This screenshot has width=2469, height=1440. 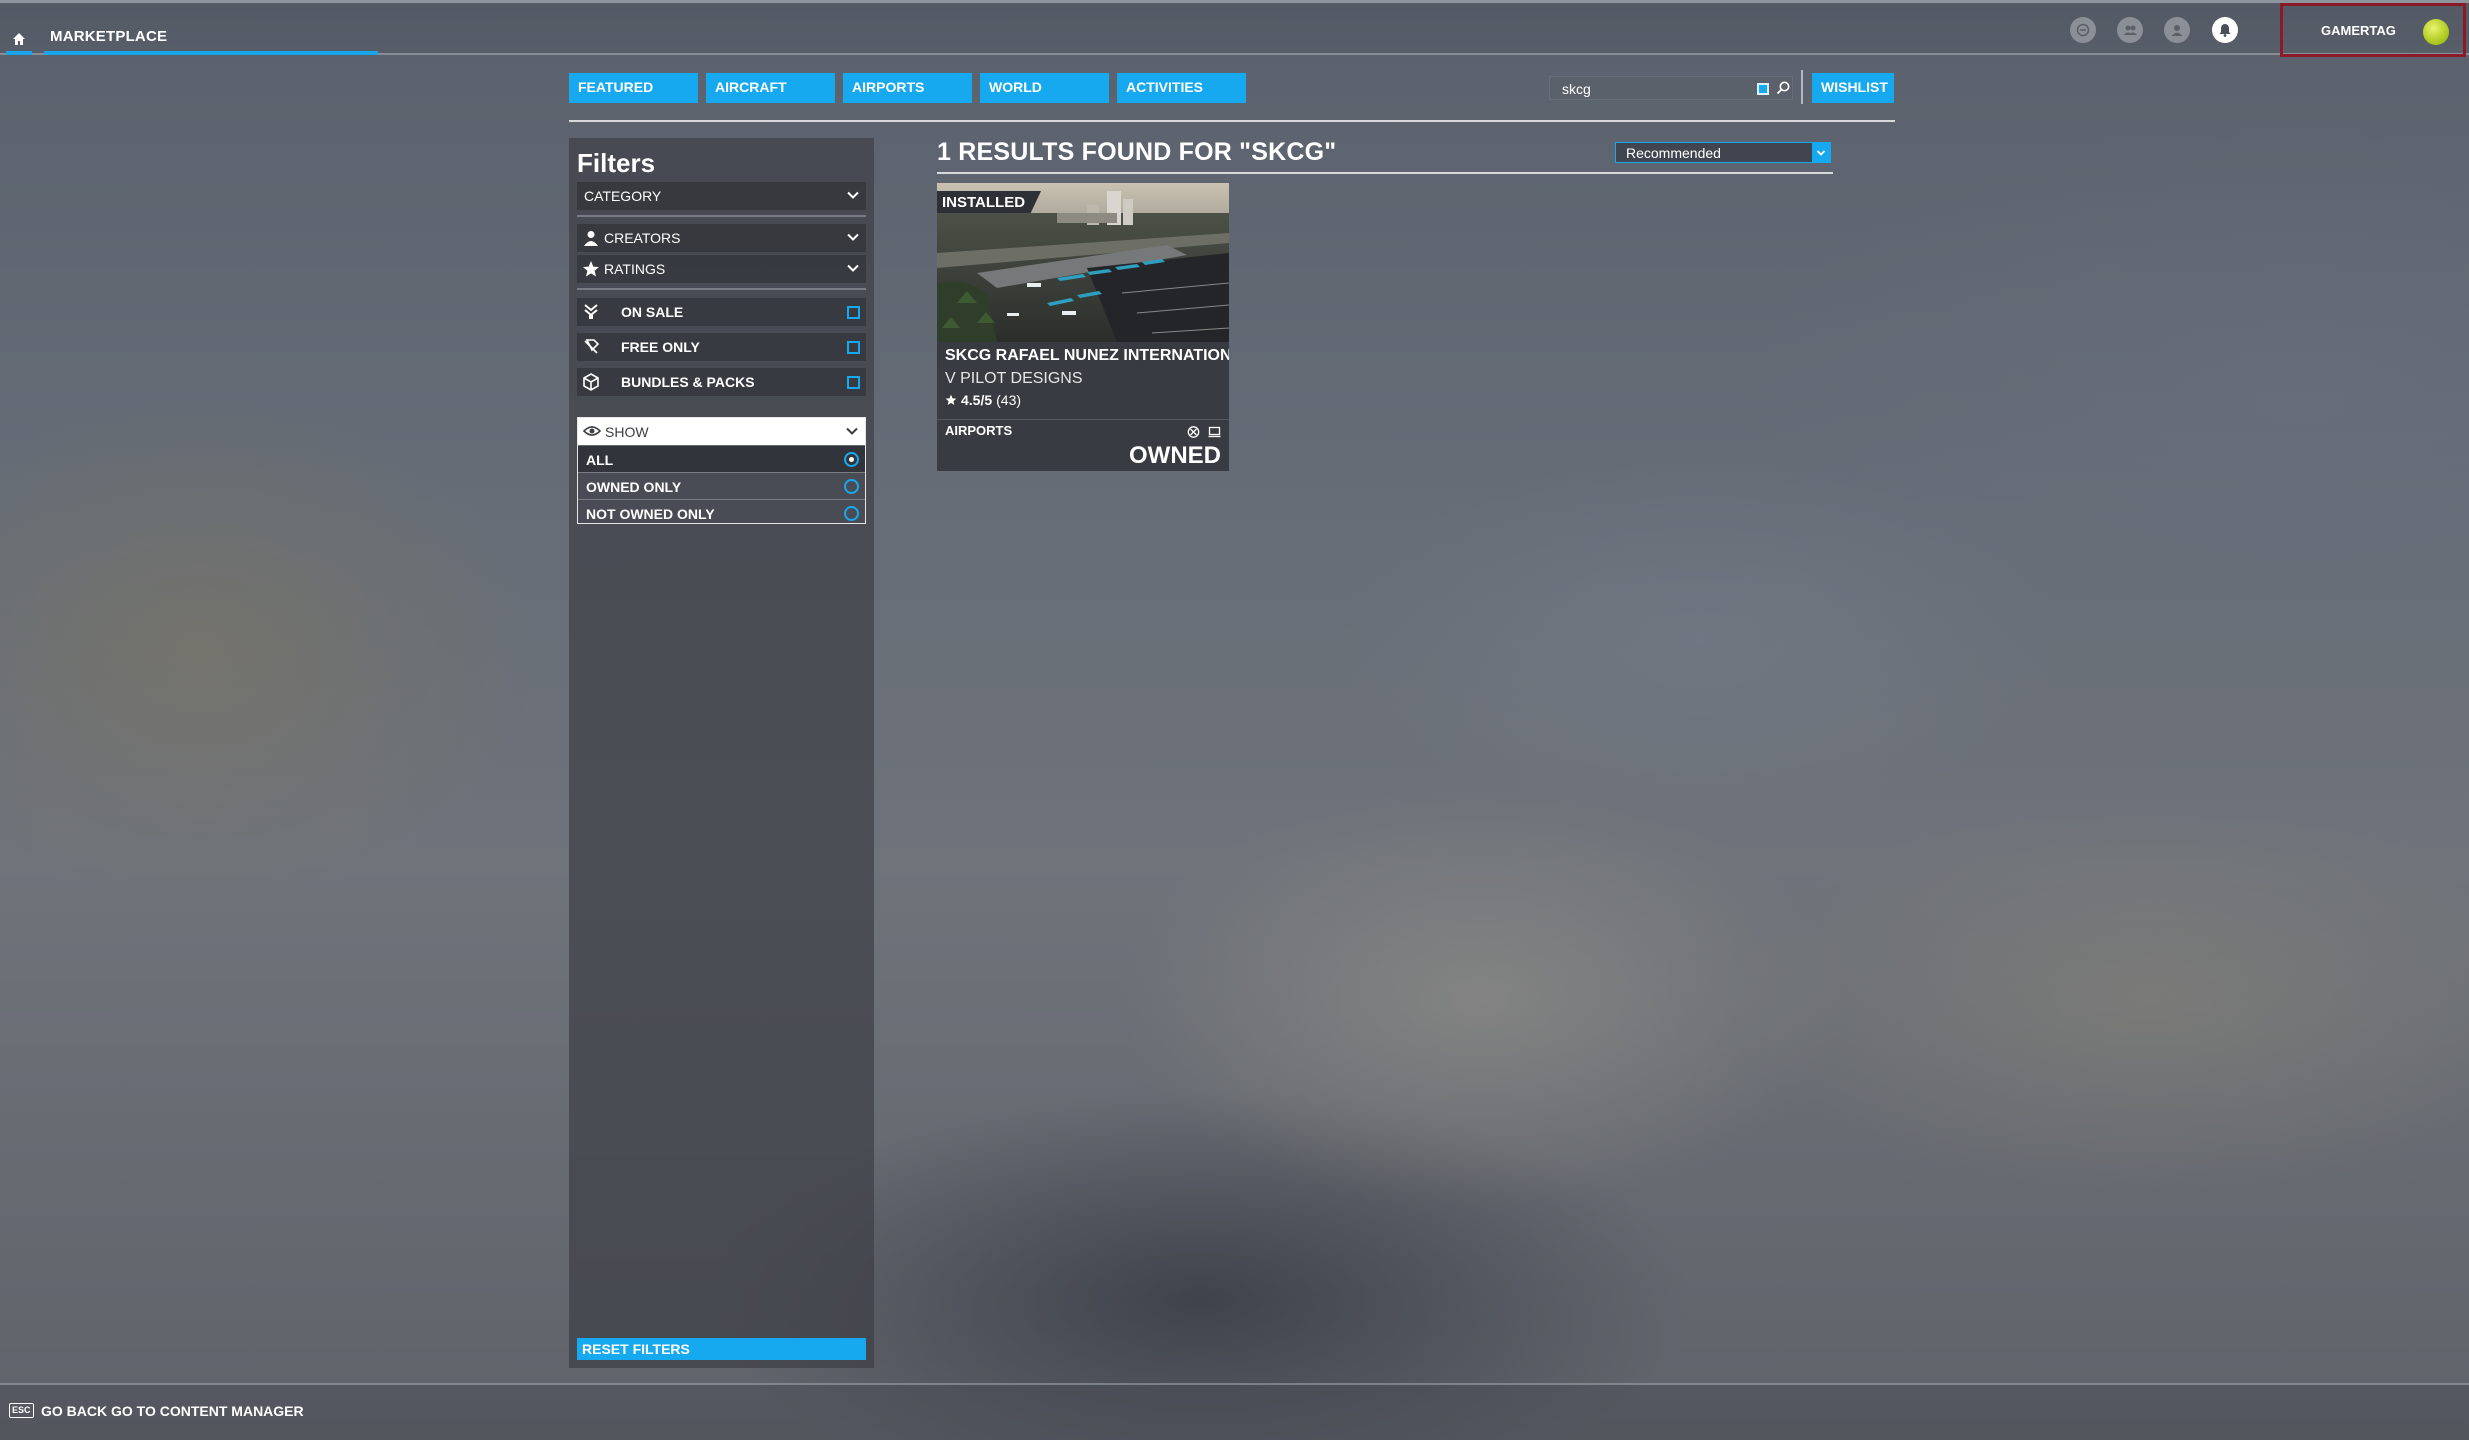 I want to click on product-category: AIRPORTS, so click(x=979, y=430).